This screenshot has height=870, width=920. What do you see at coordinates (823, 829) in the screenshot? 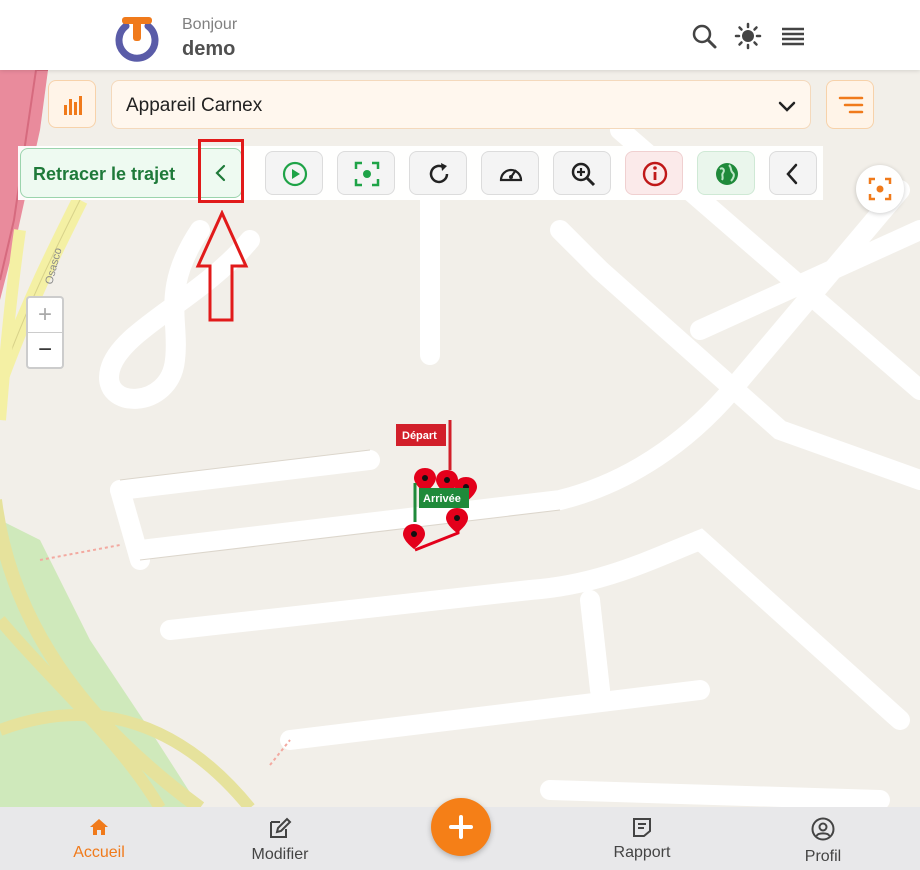
I see `user-circle-icon` at bounding box center [823, 829].